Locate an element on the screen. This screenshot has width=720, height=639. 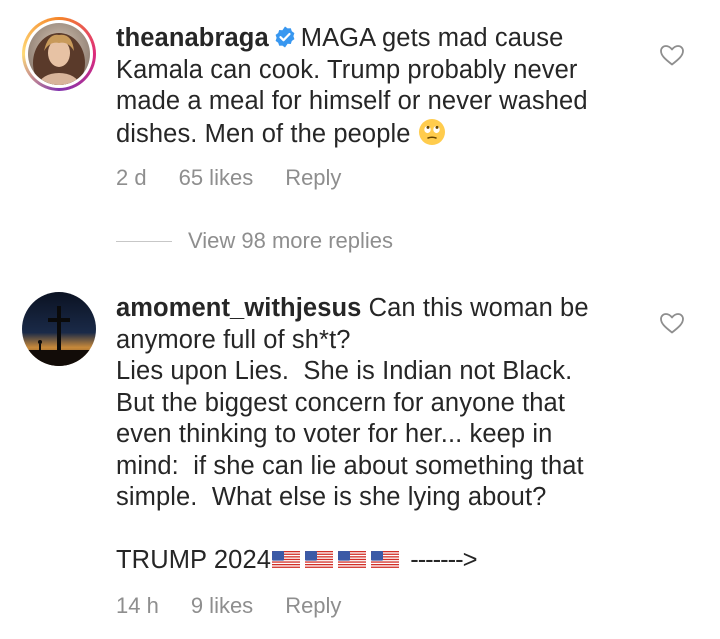
view-replies-button: View 98 more replies is located at coordinates (254, 241).